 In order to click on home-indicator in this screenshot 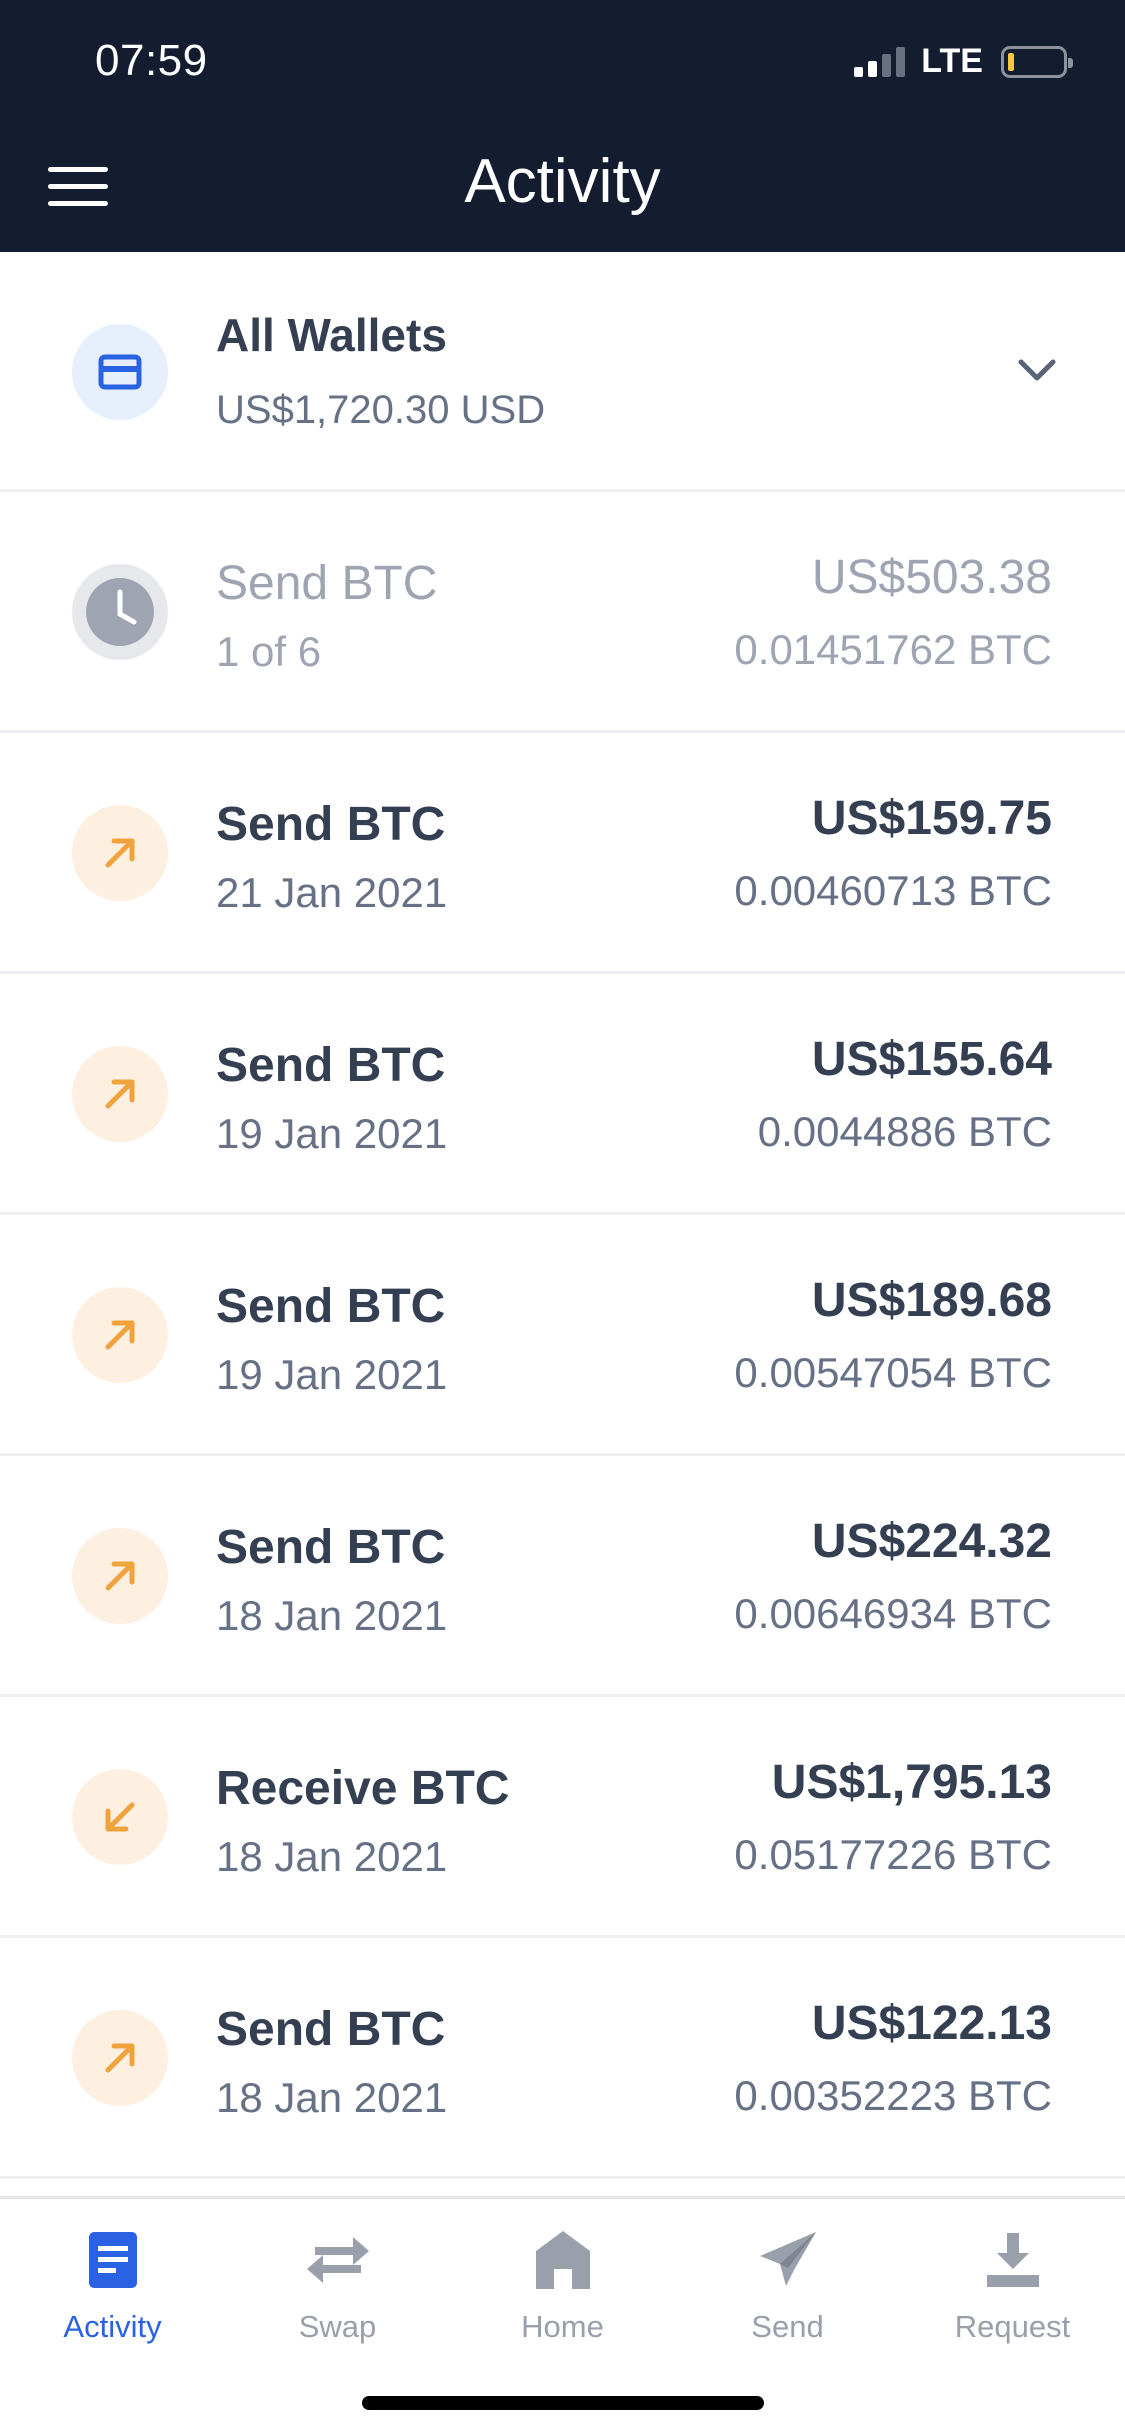, I will do `click(563, 2403)`.